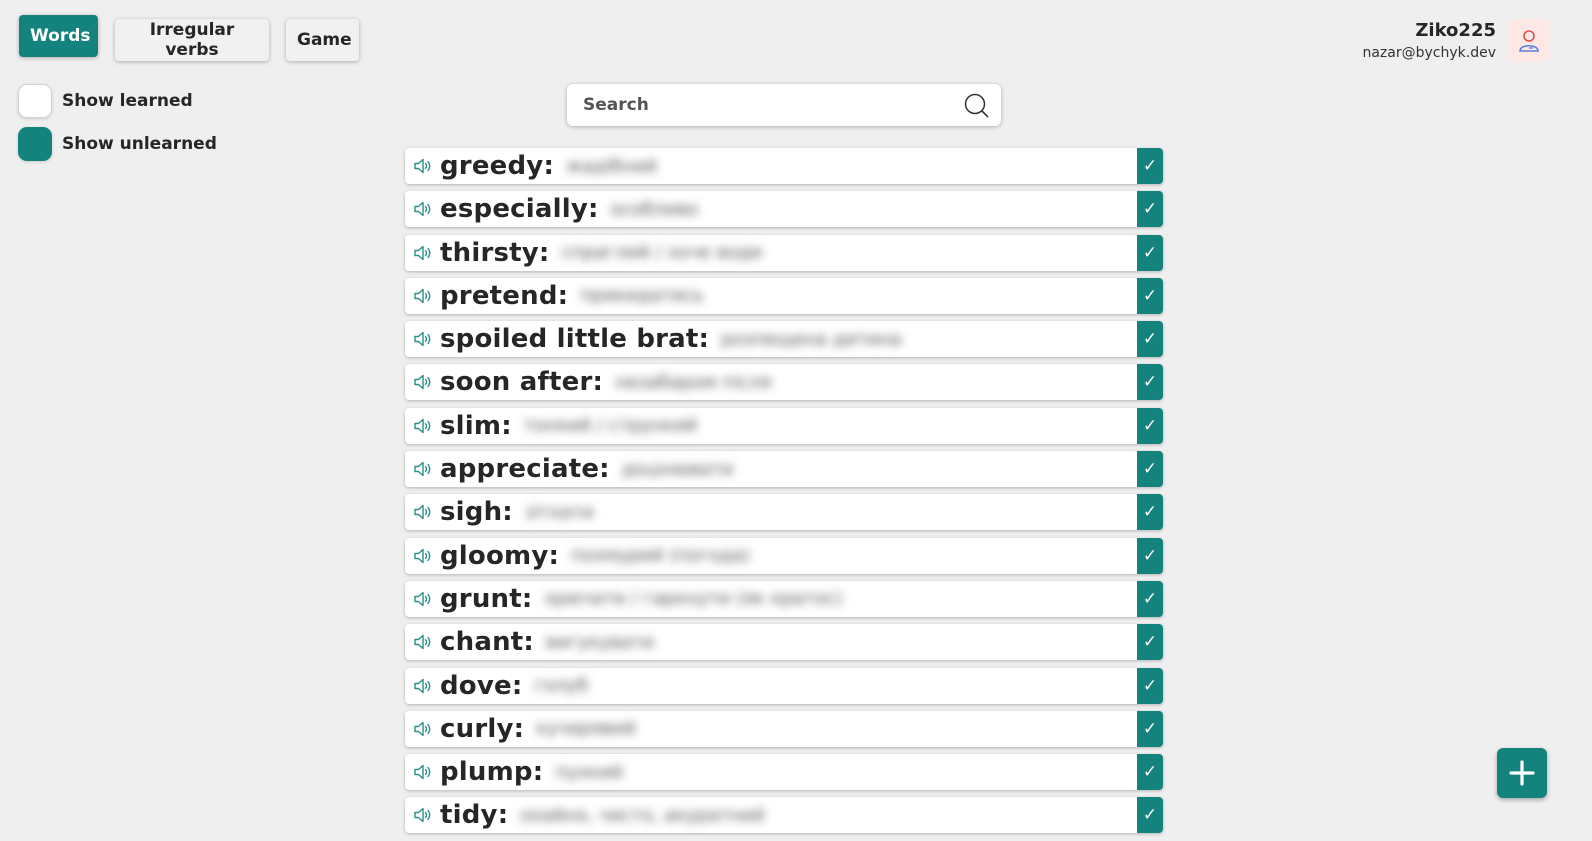 This screenshot has height=841, width=1592. I want to click on word-row: slim: тонкий / стрункий ✓, so click(784, 425).